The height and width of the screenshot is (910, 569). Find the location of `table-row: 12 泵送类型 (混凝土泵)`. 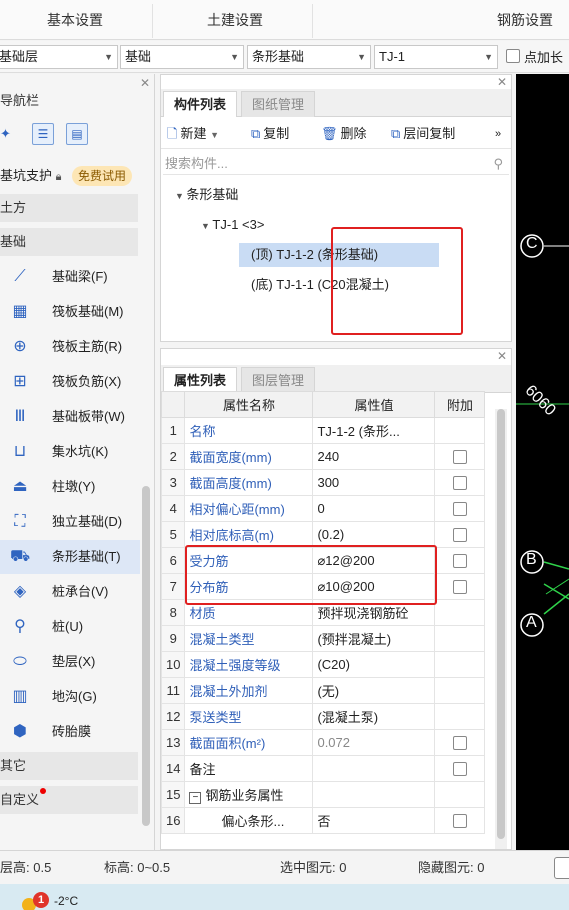

table-row: 12 泵送类型 (混凝土泵) is located at coordinates (323, 716).